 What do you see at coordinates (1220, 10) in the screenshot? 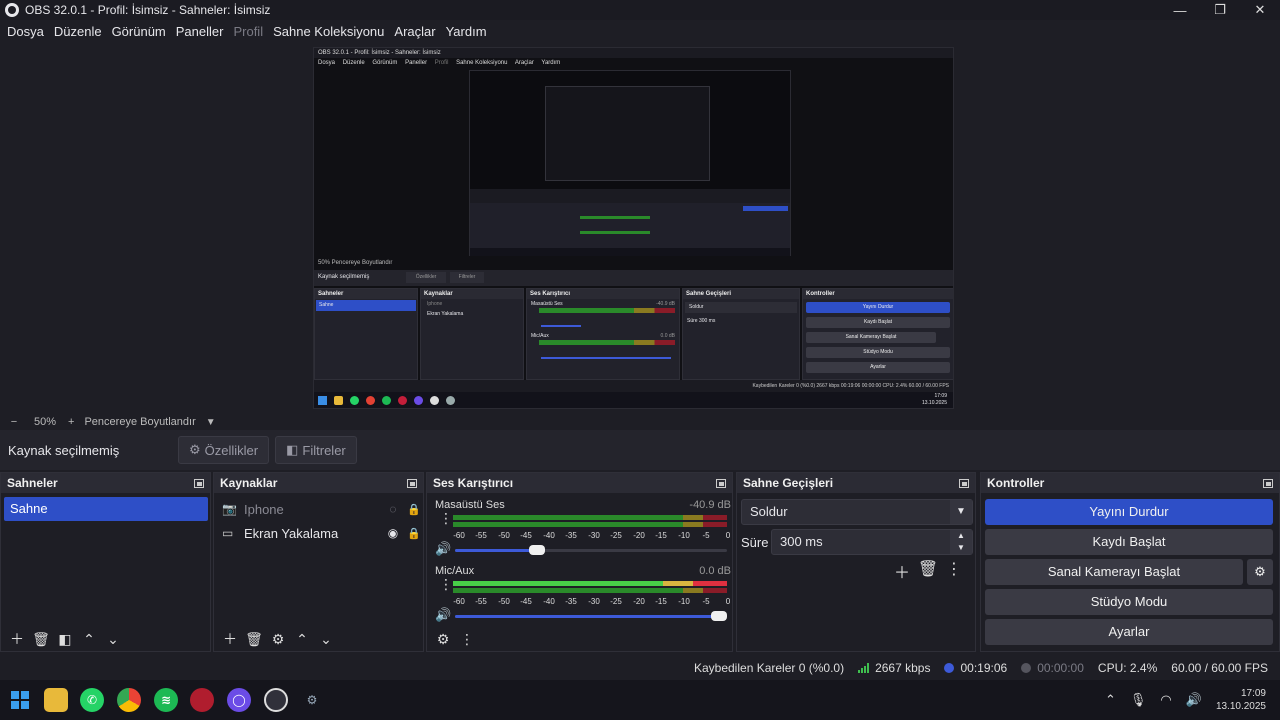
I see `maximize-icon: ❐` at bounding box center [1220, 10].